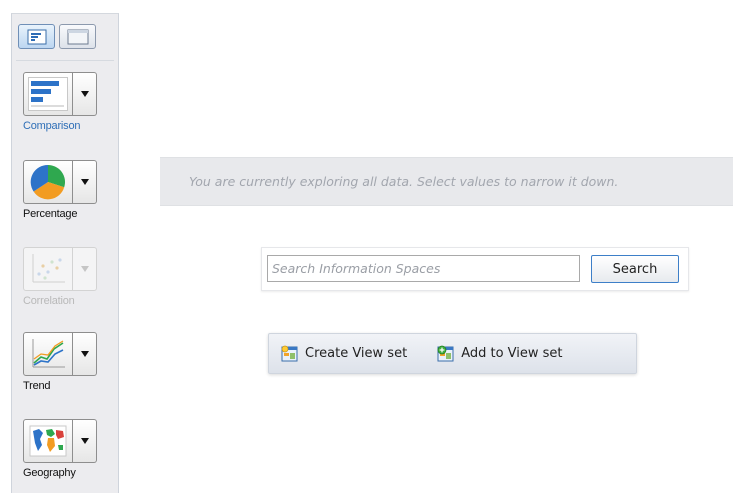 This screenshot has width=733, height=493. I want to click on line-chart-icon, so click(48, 353).